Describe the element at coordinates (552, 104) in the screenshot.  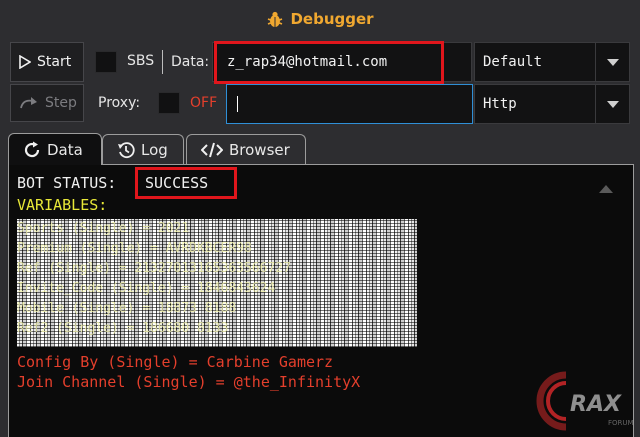
I see `proxy-type-select: Http` at that location.